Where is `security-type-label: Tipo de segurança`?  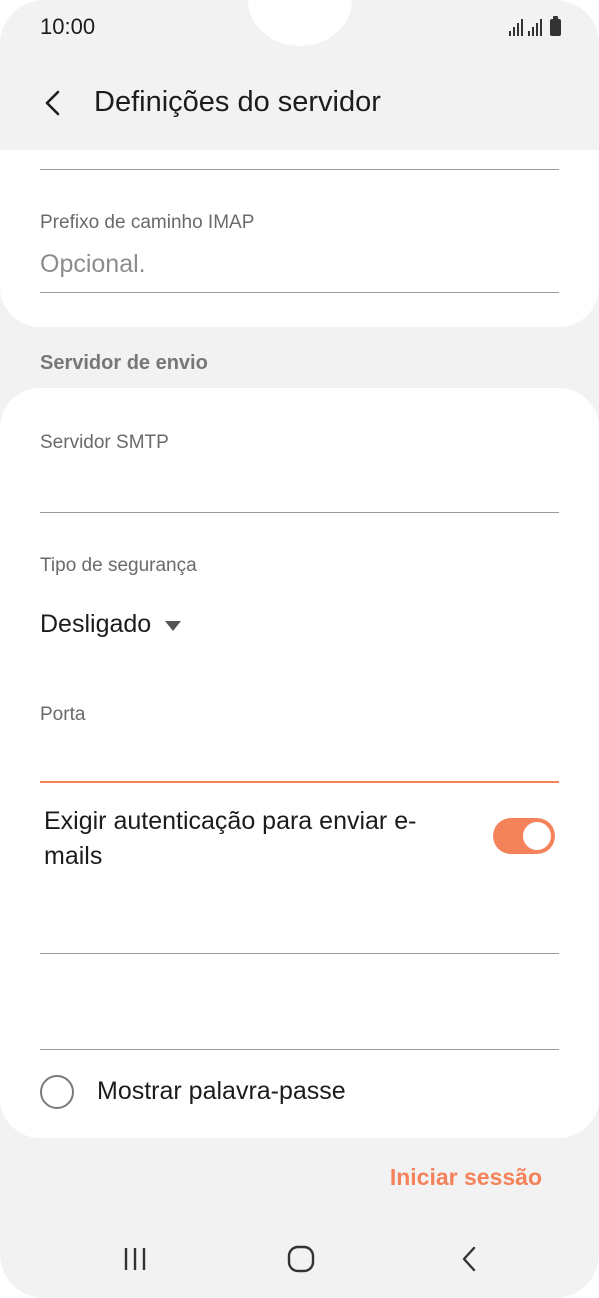 security-type-label: Tipo de segurança is located at coordinates (118, 565).